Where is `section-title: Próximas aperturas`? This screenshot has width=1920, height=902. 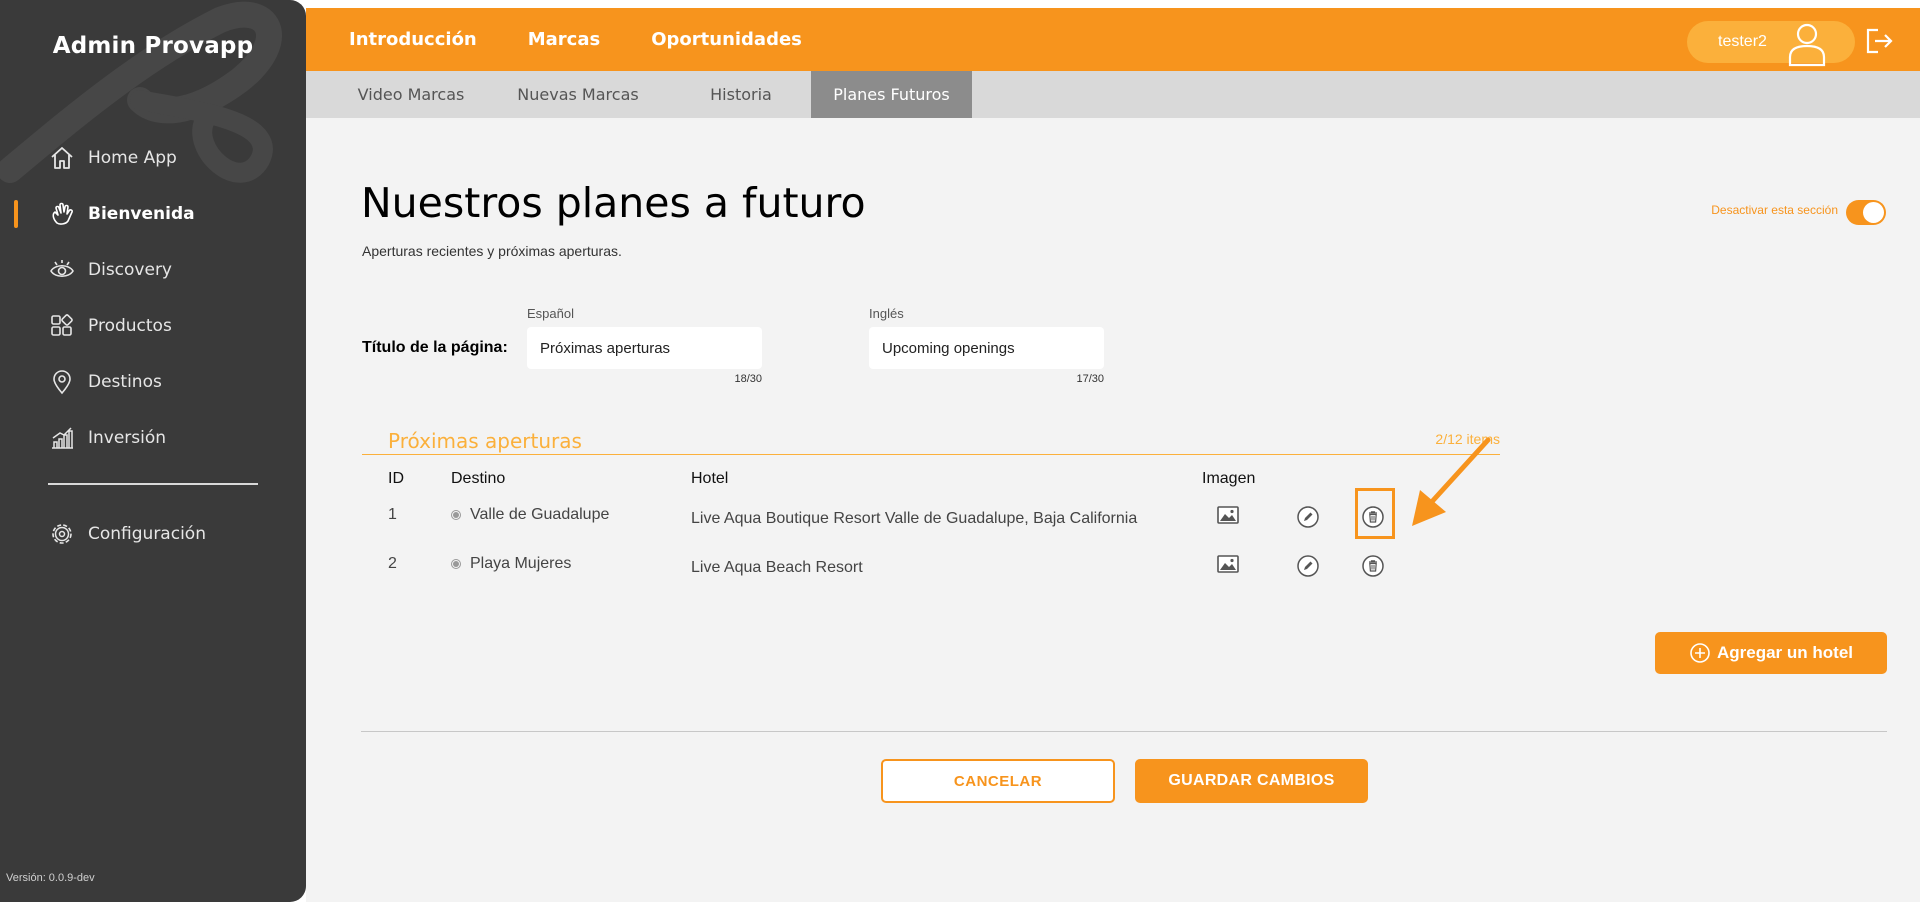 section-title: Próximas aperturas is located at coordinates (485, 441).